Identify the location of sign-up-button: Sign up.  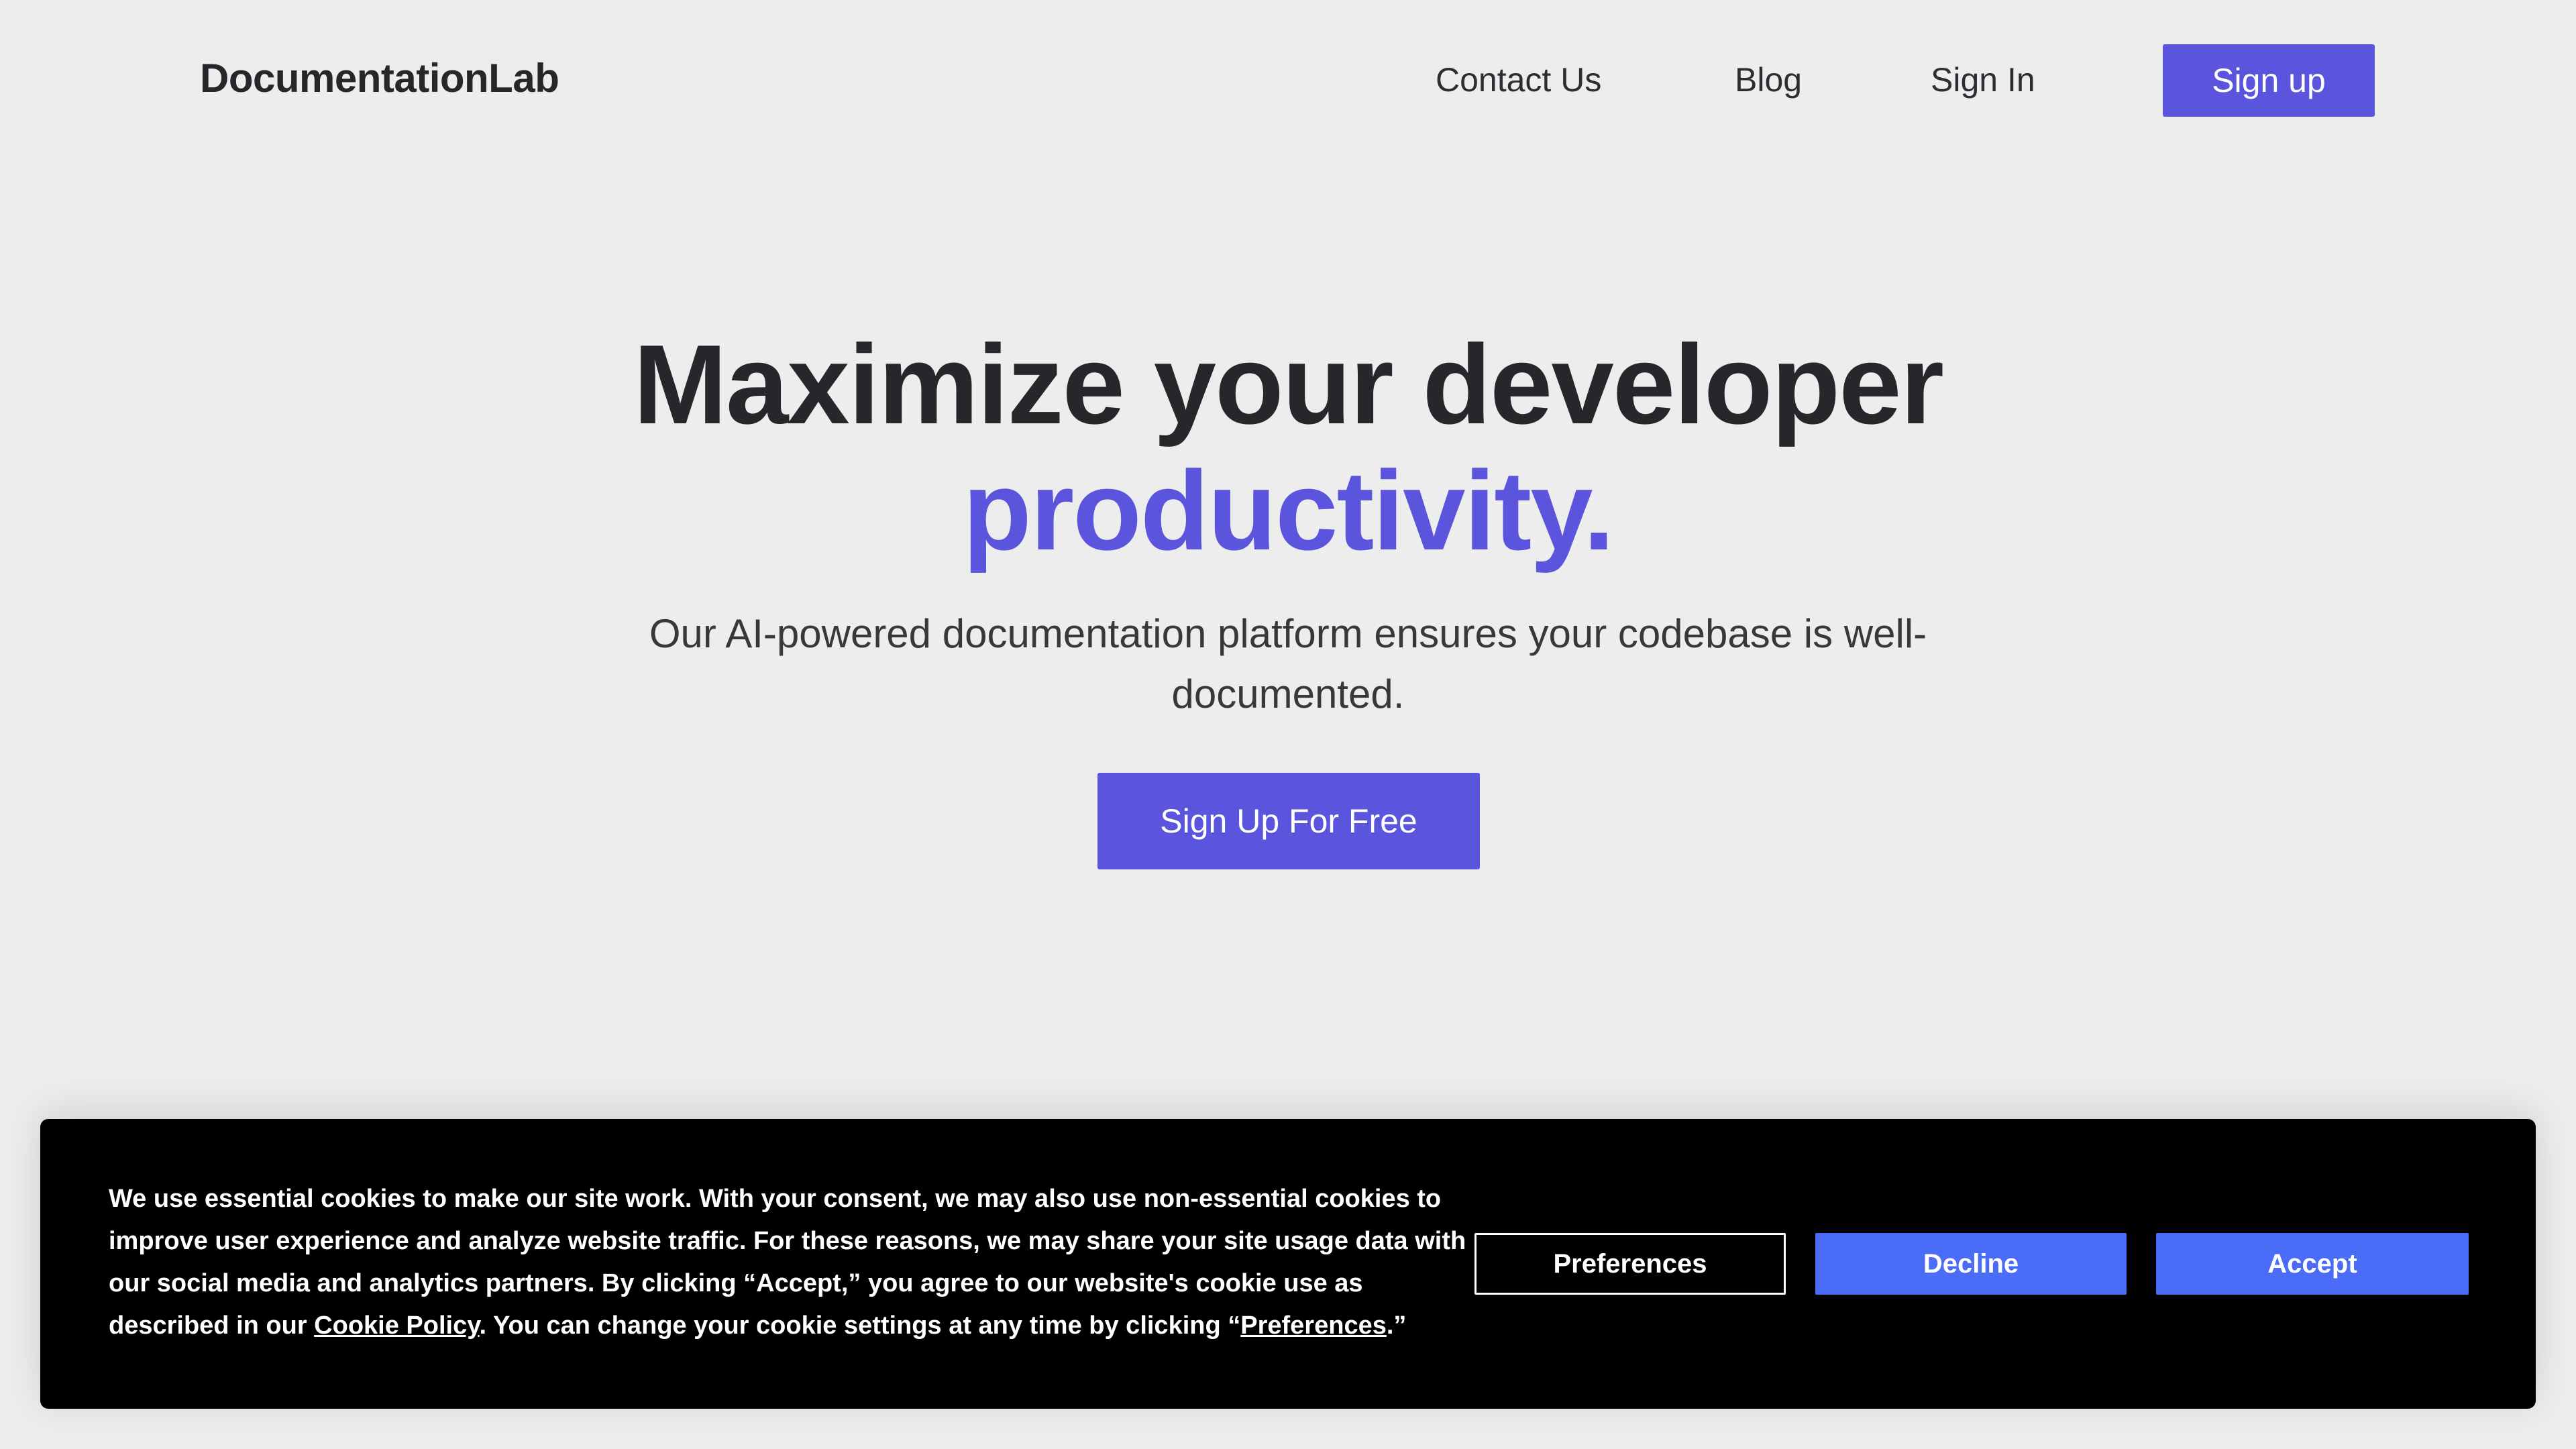
(2269, 80).